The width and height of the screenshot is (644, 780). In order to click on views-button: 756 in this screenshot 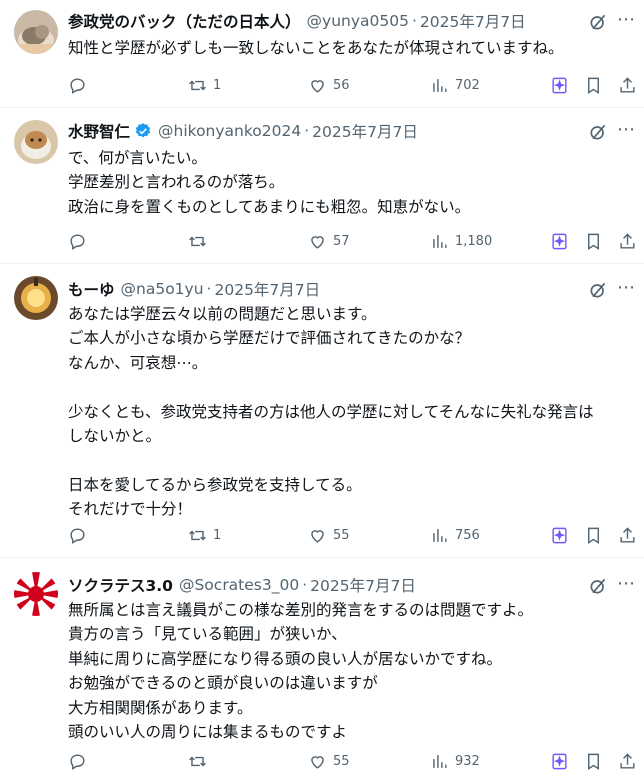, I will do `click(455, 535)`.